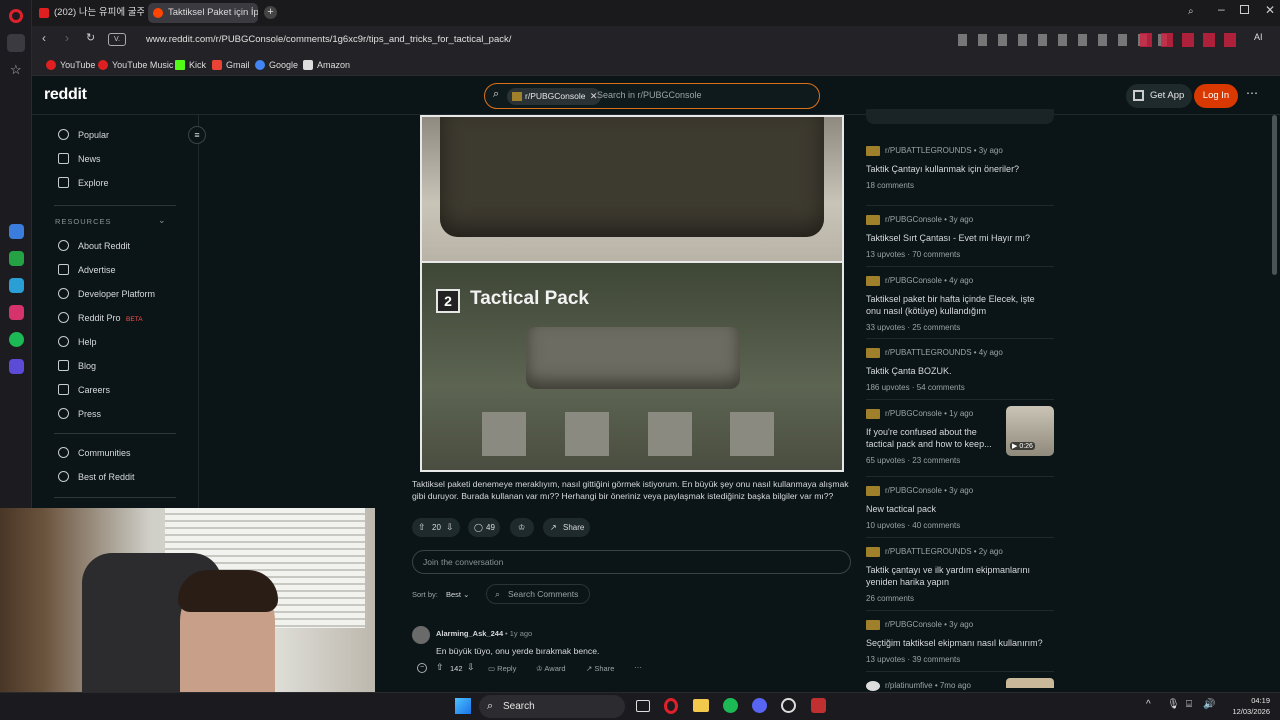 The image size is (1280, 720). Describe the element at coordinates (1189, 704) in the screenshot. I see `network-icon: ⌸` at that location.